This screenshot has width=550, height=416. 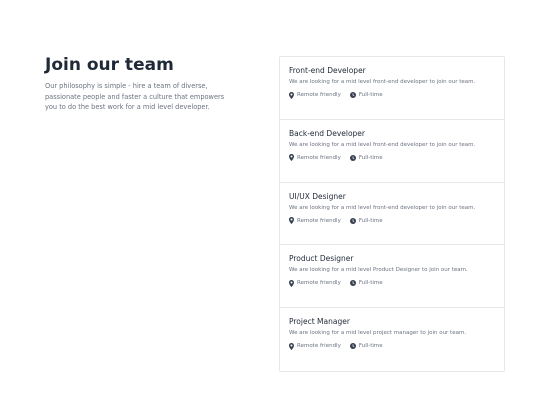 What do you see at coordinates (392, 321) in the screenshot?
I see `job-title: Project Manager` at bounding box center [392, 321].